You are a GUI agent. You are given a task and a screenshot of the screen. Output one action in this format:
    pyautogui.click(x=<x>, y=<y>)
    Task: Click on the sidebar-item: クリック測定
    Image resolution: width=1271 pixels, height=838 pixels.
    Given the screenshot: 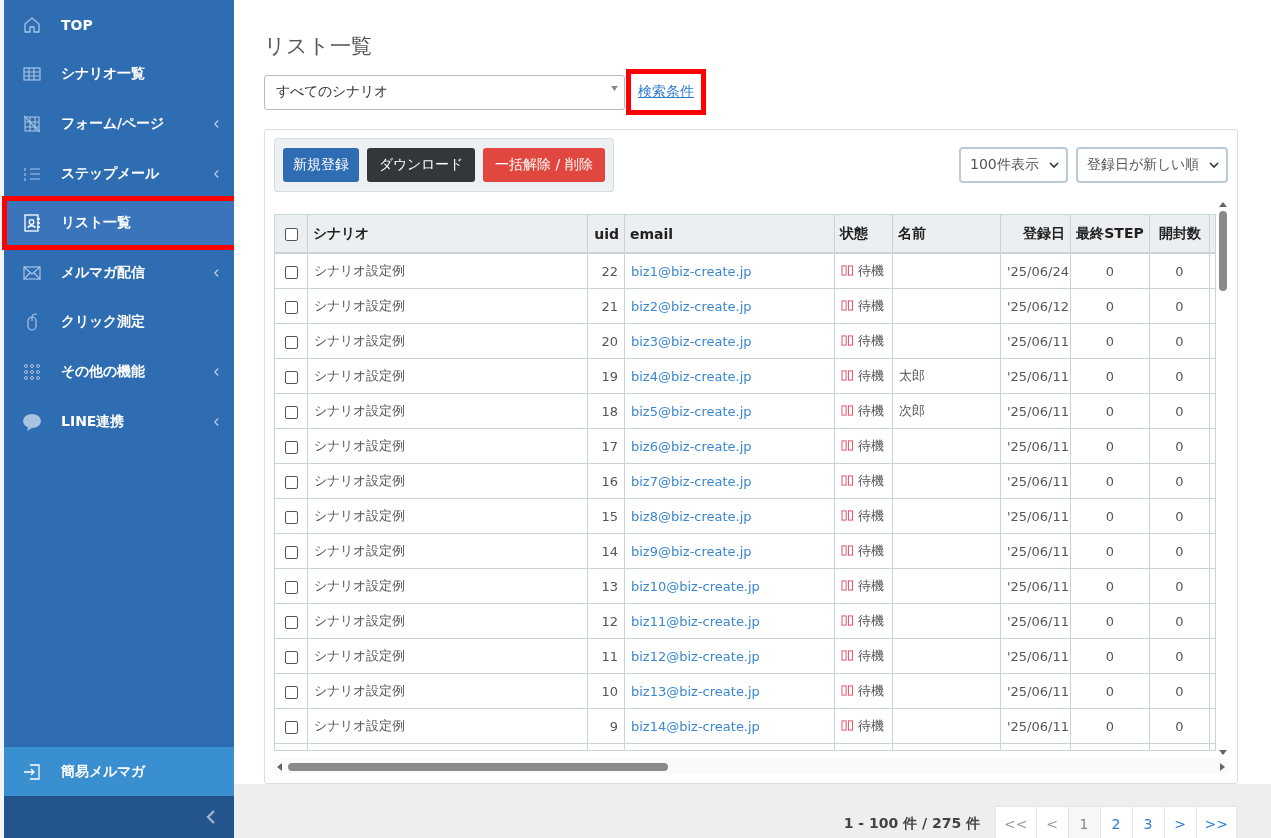 What is the action you would take?
    pyautogui.click(x=119, y=322)
    